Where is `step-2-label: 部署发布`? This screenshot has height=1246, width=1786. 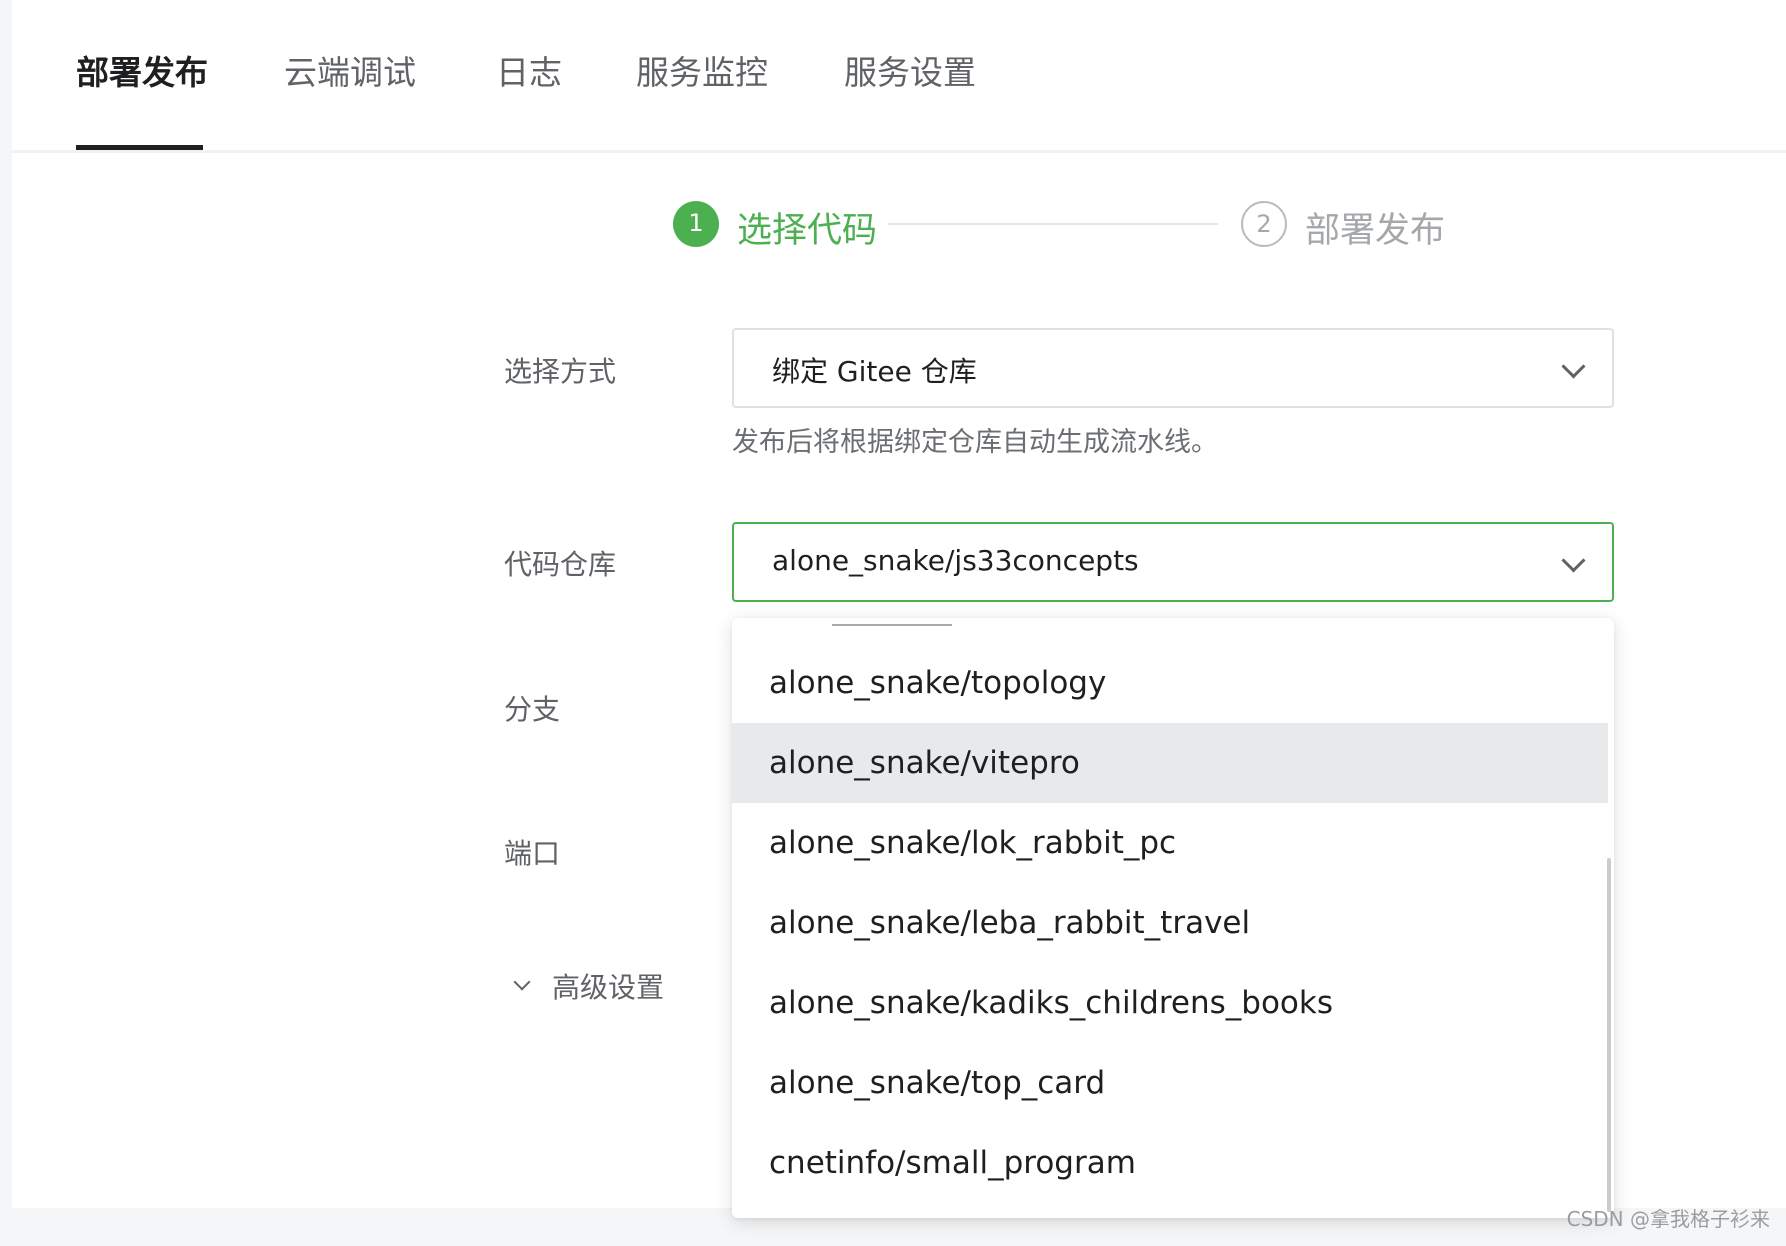
step-2-label: 部署发布 is located at coordinates (1375, 231).